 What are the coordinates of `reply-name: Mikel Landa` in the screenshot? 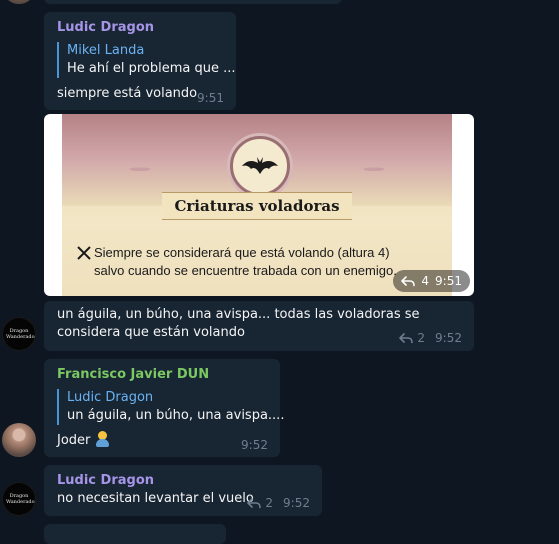 It's located at (106, 50).